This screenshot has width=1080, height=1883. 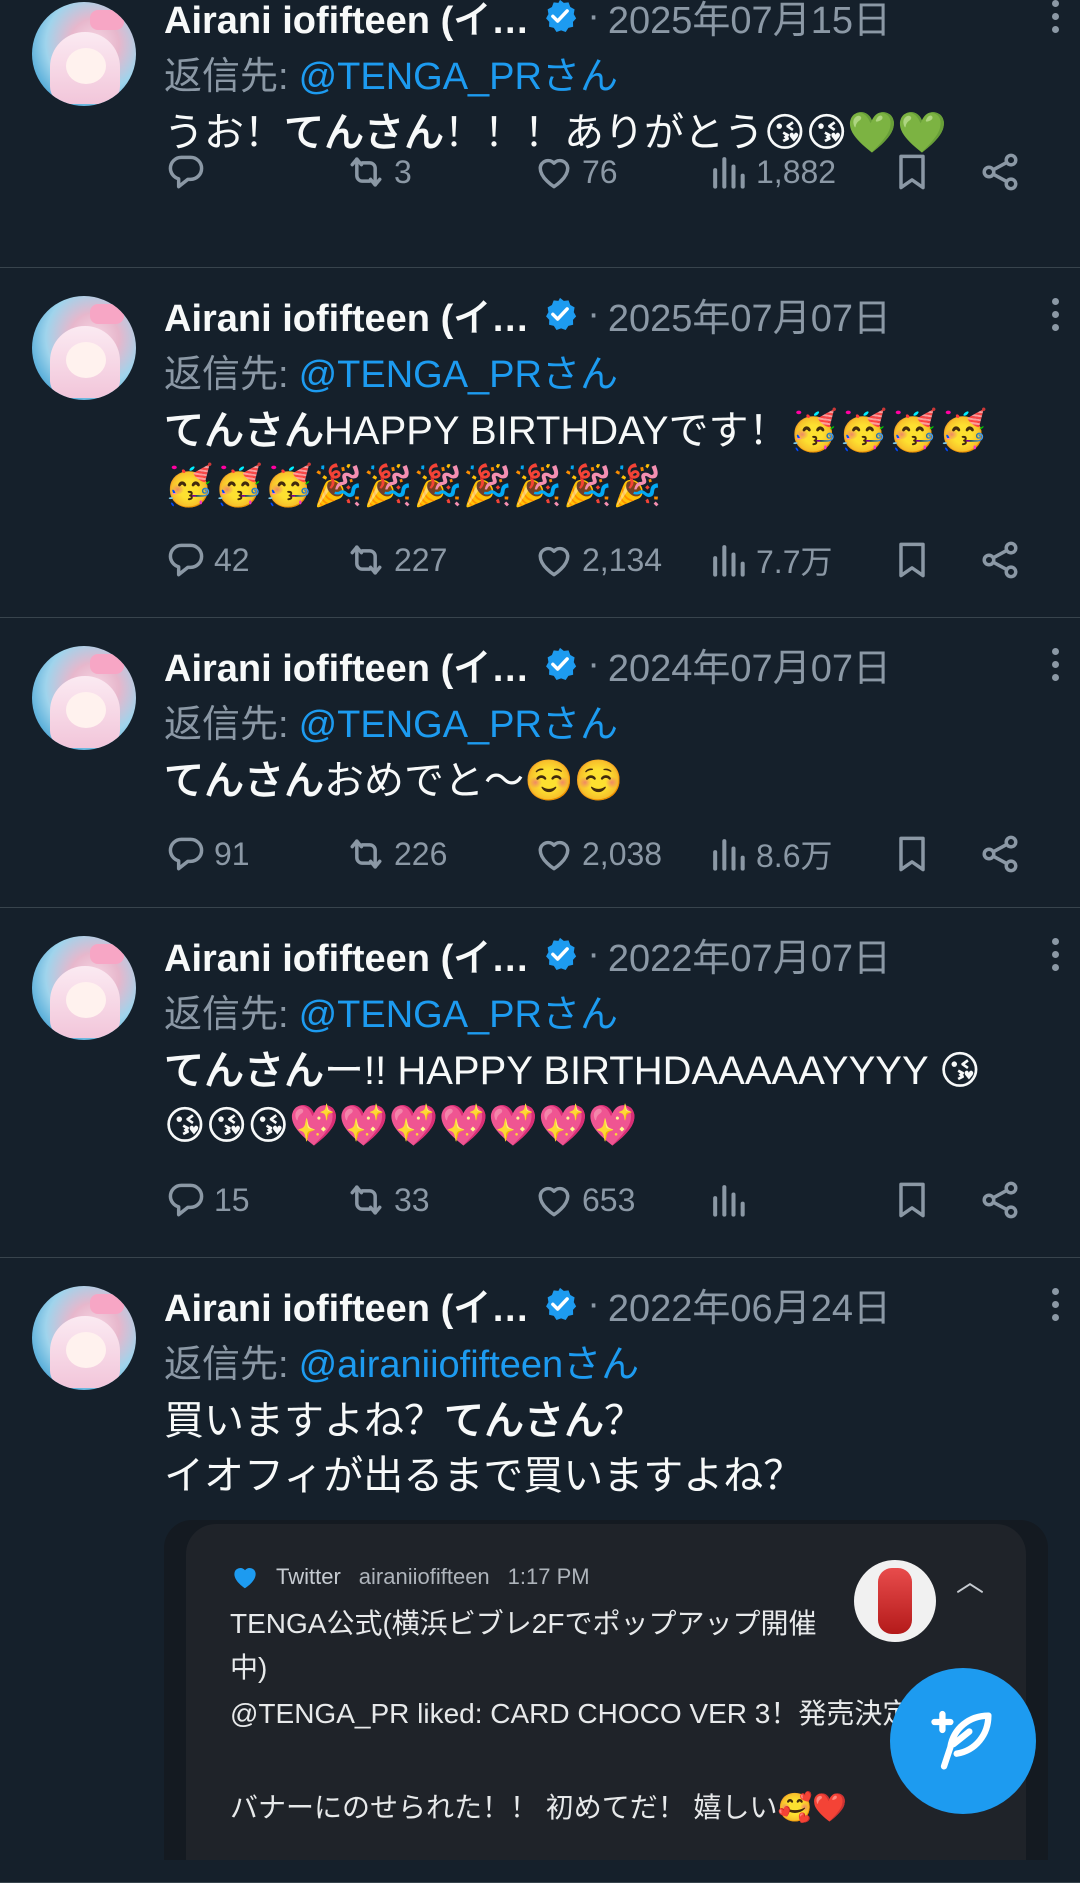 I want to click on notification-title: TENGA公式(横浜ビブレ2Fでポップアップ開催中), so click(x=523, y=1645).